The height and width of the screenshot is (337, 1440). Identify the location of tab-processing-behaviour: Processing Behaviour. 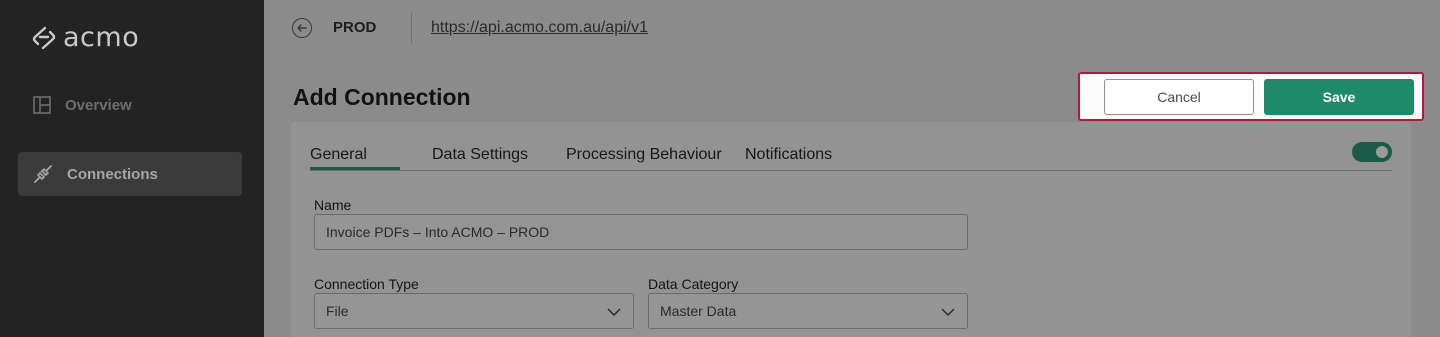
(644, 155).